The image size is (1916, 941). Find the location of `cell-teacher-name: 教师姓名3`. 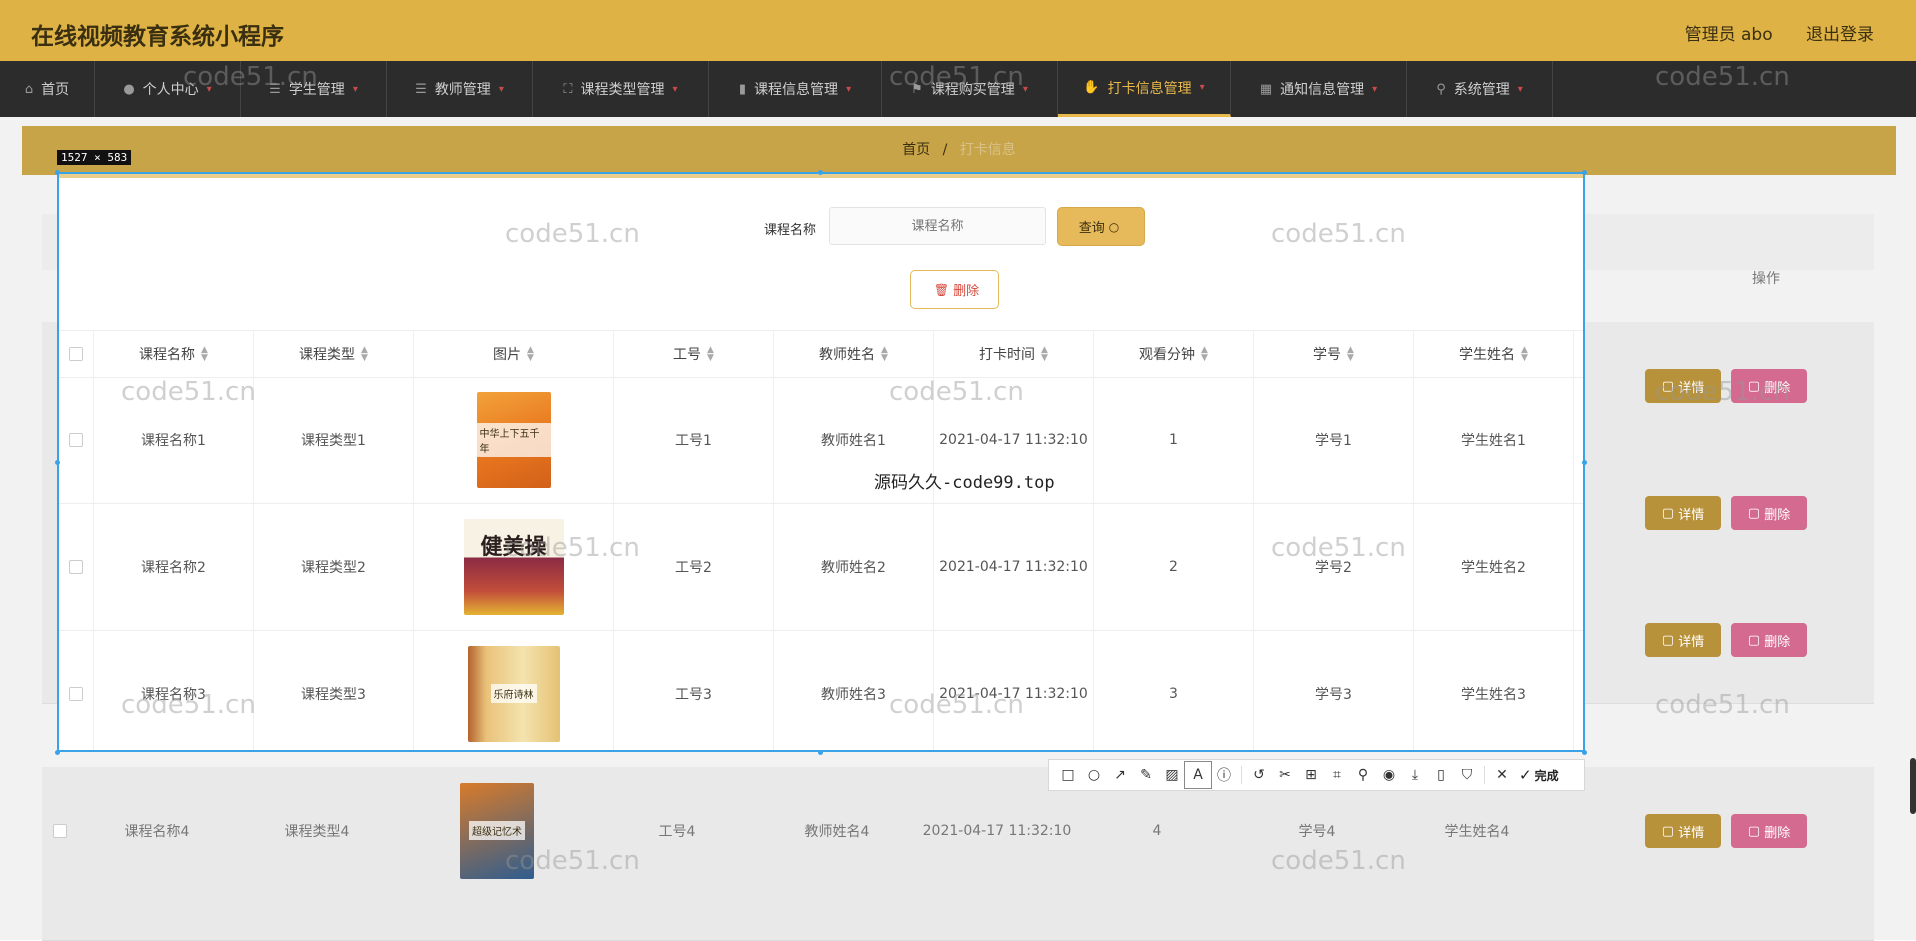

cell-teacher-name: 教师姓名3 is located at coordinates (854, 690).